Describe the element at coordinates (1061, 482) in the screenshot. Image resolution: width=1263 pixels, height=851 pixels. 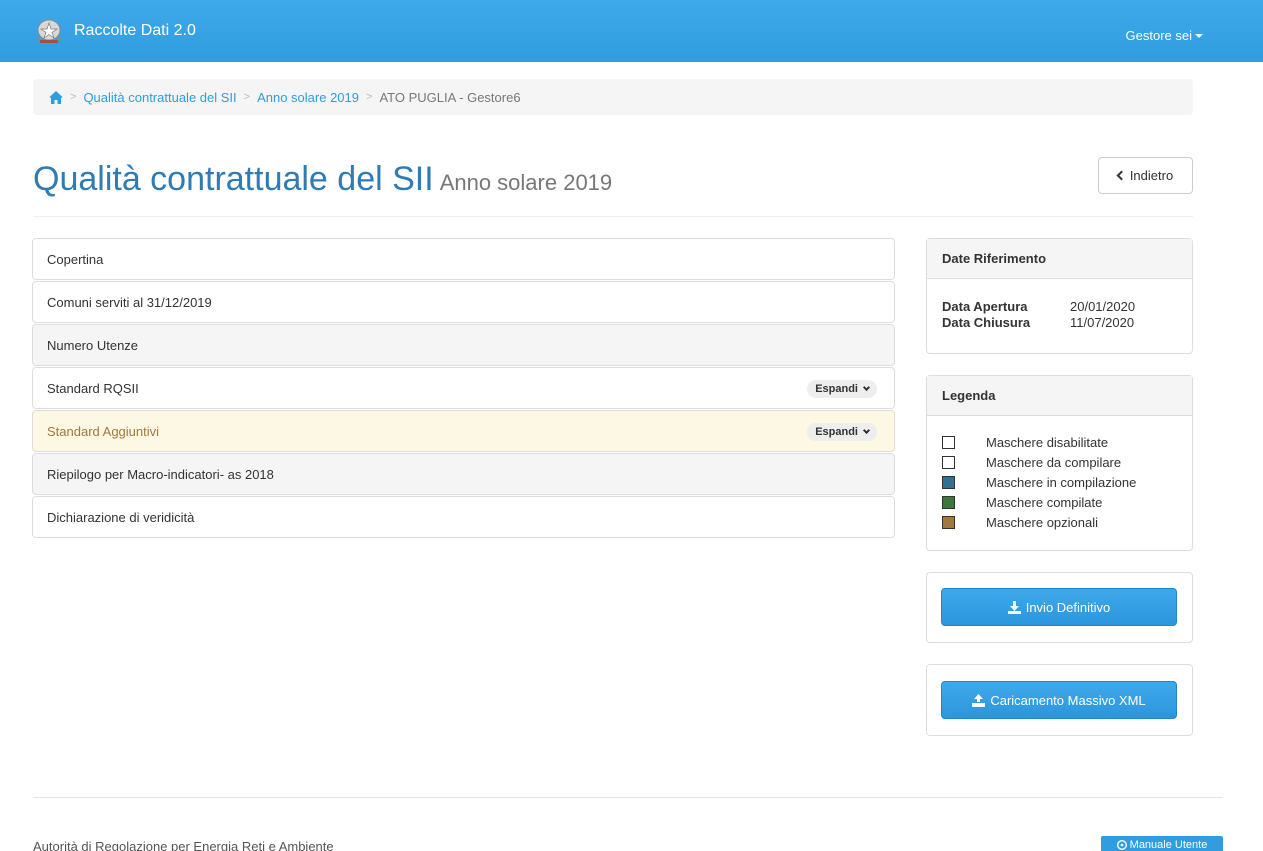
I see `legend-label: Maschere in compilazione` at that location.